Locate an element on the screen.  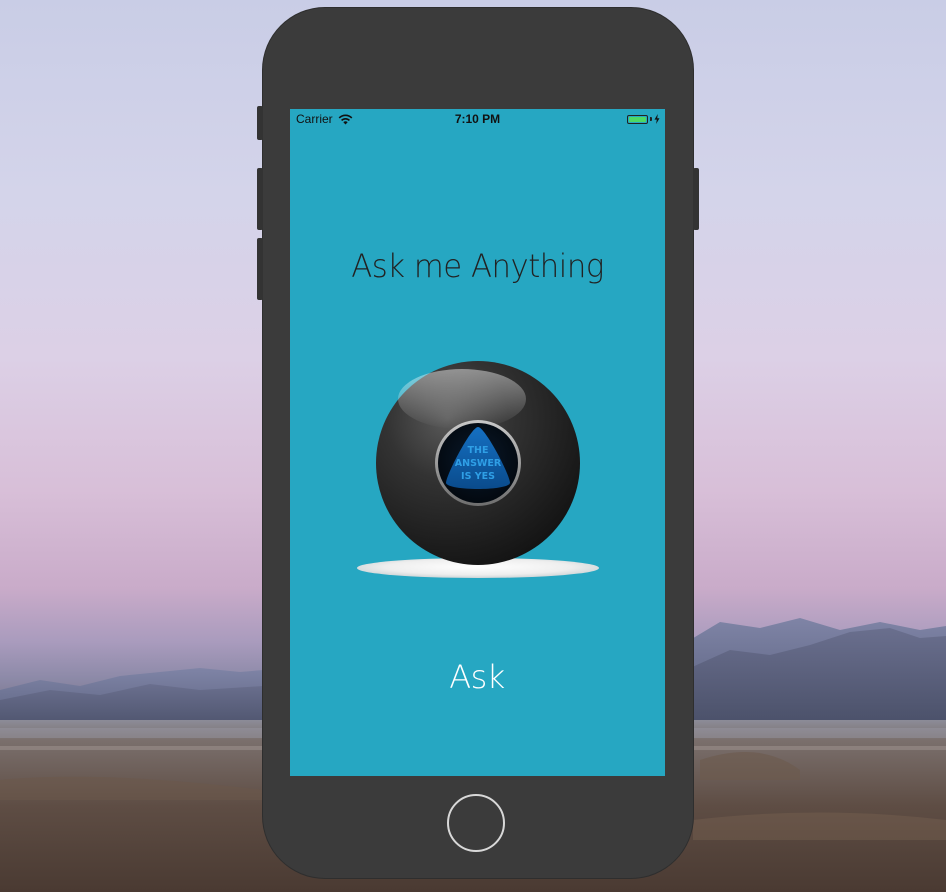
answer-line-3: IS YES is located at coordinates (478, 476).